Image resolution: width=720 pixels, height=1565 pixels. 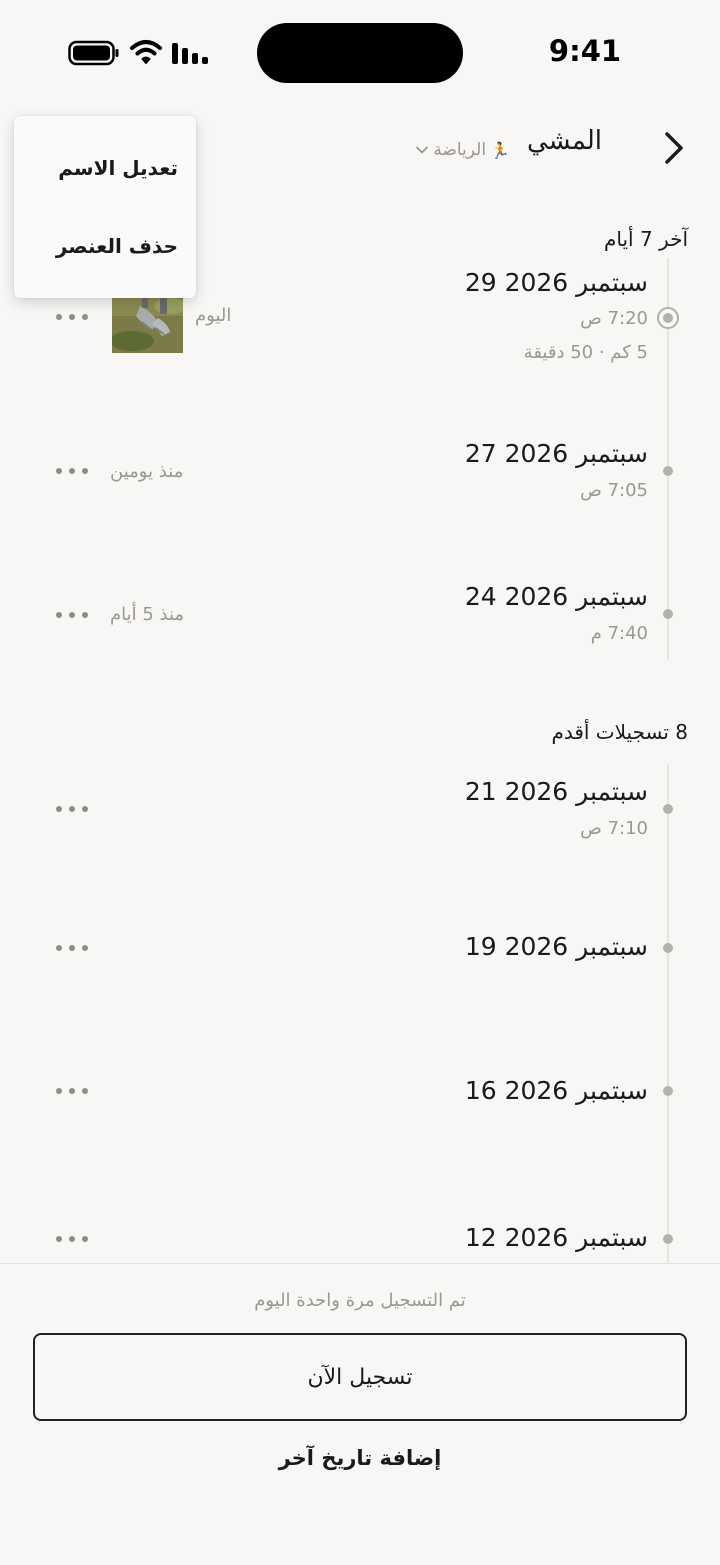 What do you see at coordinates (619, 732) in the screenshot?
I see `section-title-older: 8 تسجيلات أقدم` at bounding box center [619, 732].